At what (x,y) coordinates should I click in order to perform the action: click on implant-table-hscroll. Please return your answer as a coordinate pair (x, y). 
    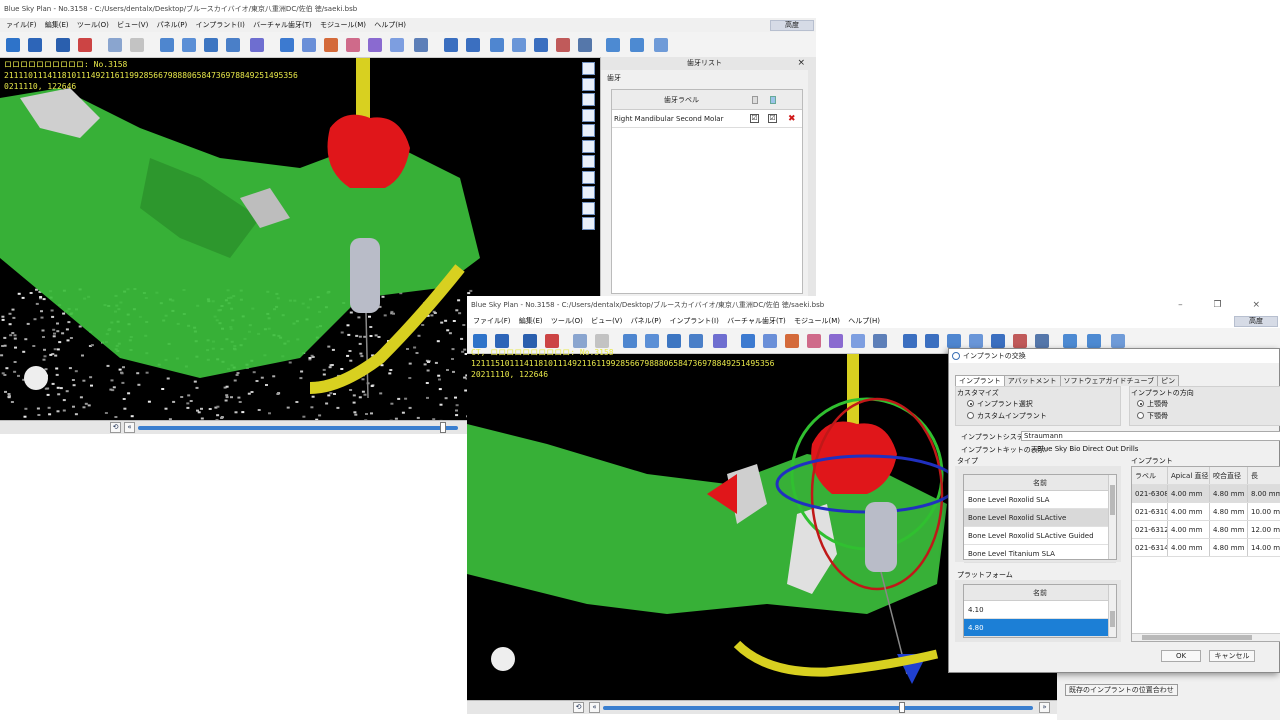
    Looking at the image, I should click on (1206, 637).